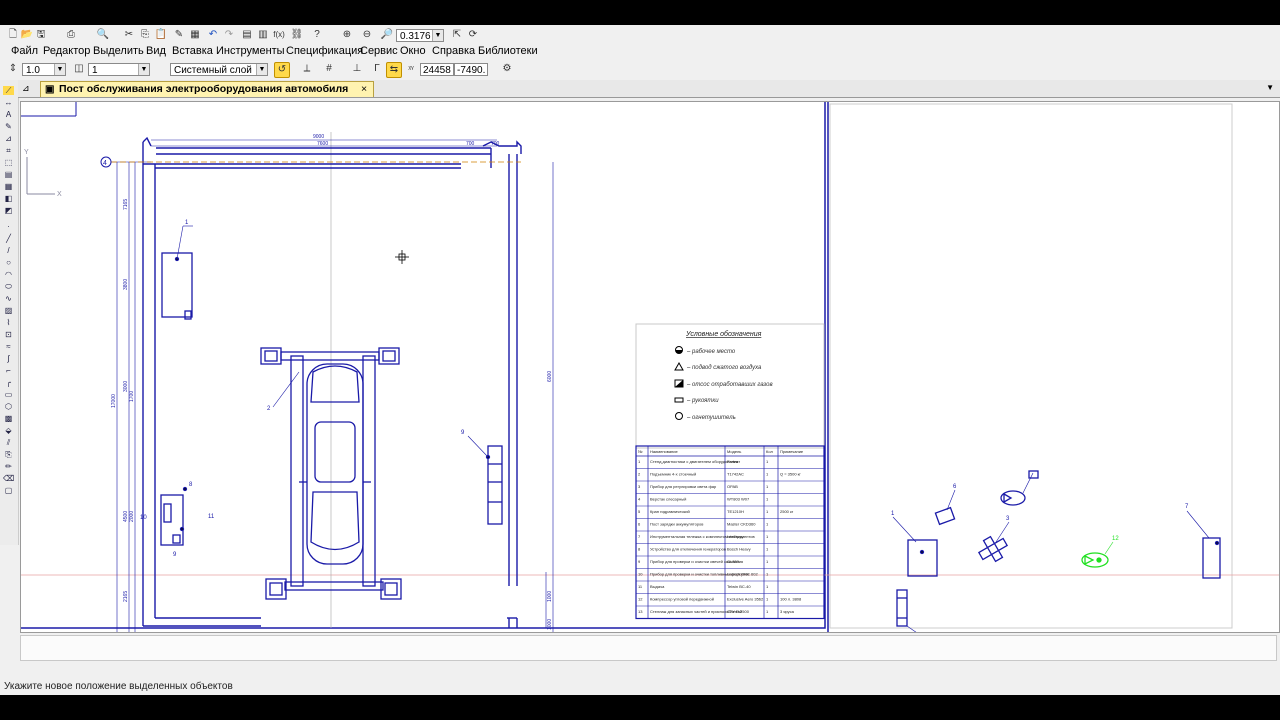  What do you see at coordinates (357, 69) in the screenshot?
I see `ortho-icon: ⊥` at bounding box center [357, 69].